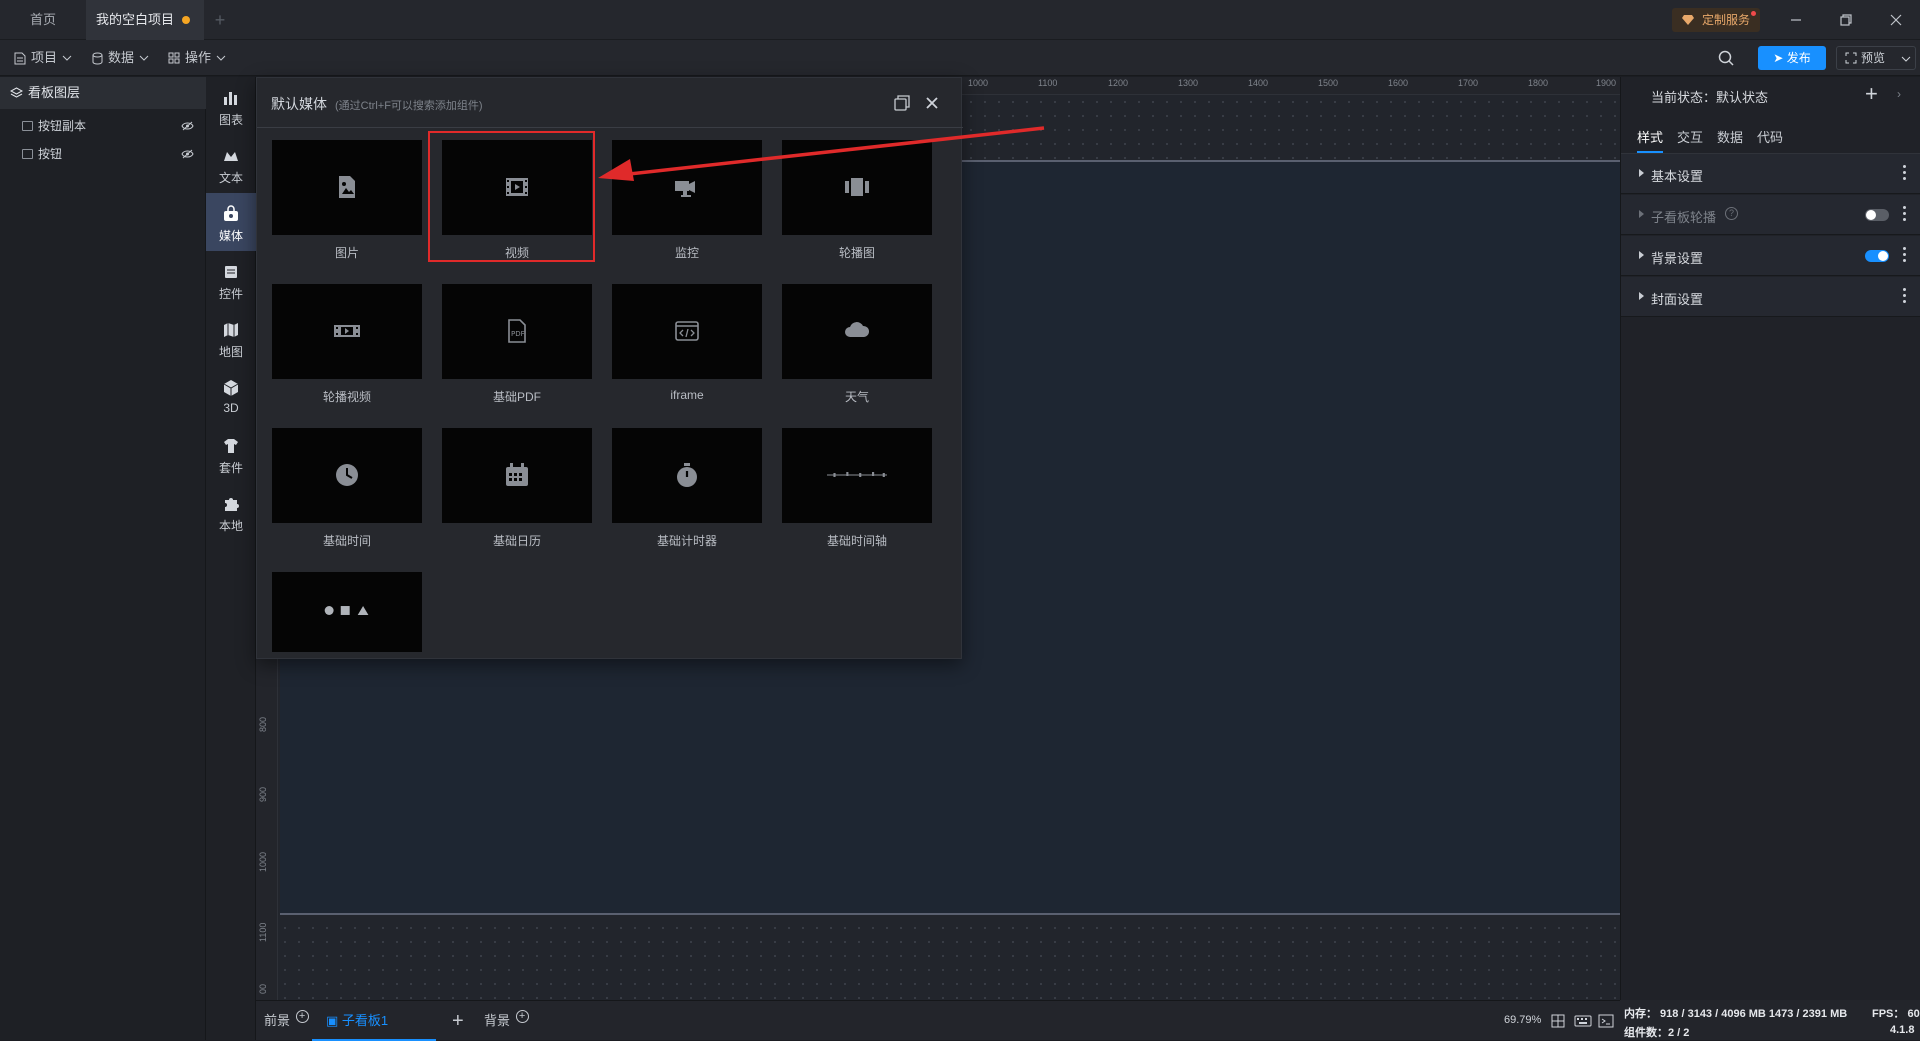 Image resolution: width=1920 pixels, height=1041 pixels. I want to click on media-card-iframe: iframe, so click(687, 349).